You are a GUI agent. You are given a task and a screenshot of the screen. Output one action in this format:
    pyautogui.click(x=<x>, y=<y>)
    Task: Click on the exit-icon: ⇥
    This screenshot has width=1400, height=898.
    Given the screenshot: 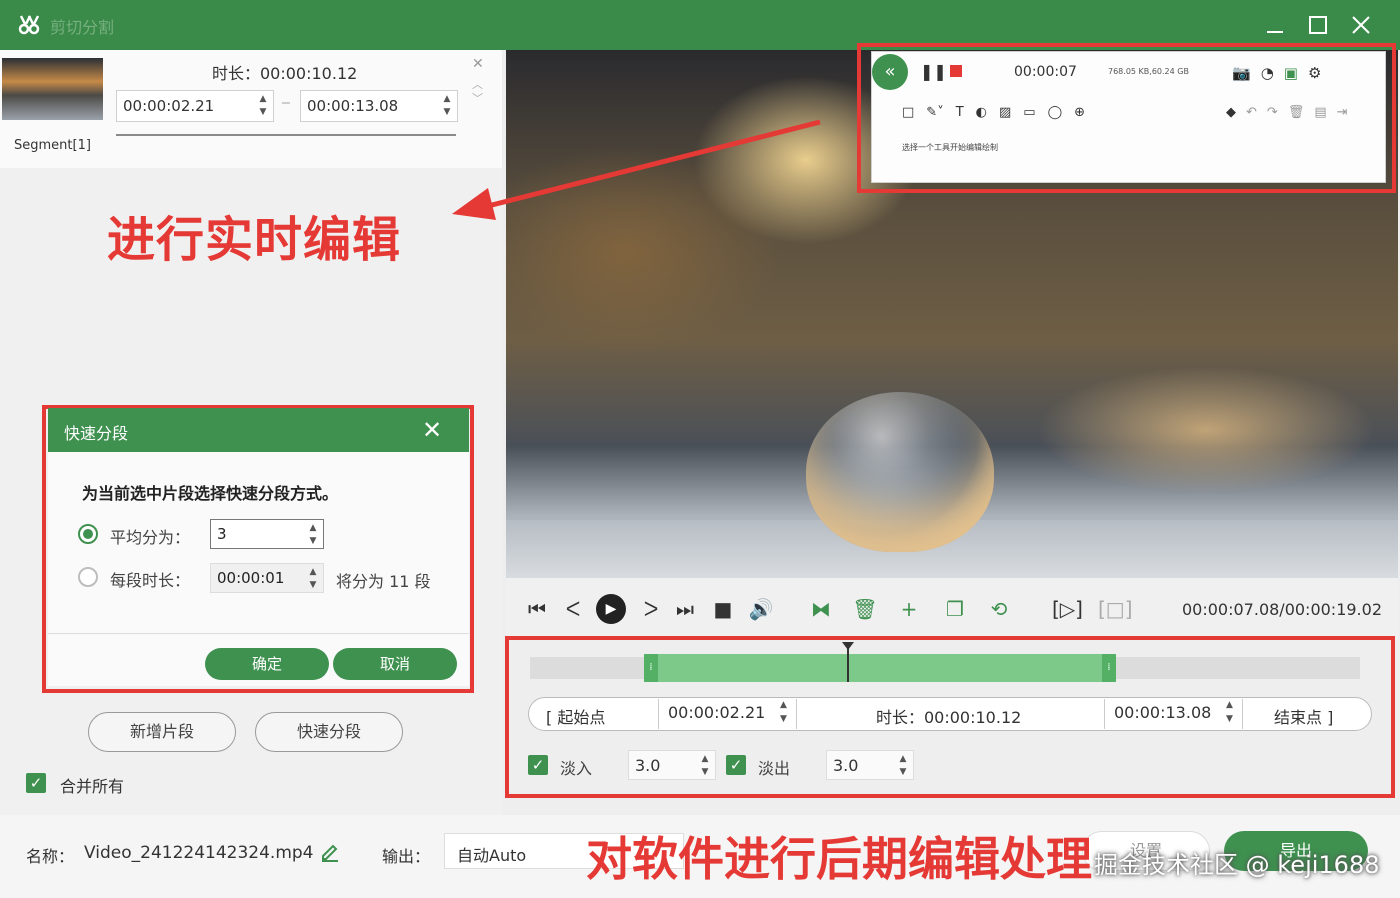 What is the action you would take?
    pyautogui.click(x=1342, y=112)
    